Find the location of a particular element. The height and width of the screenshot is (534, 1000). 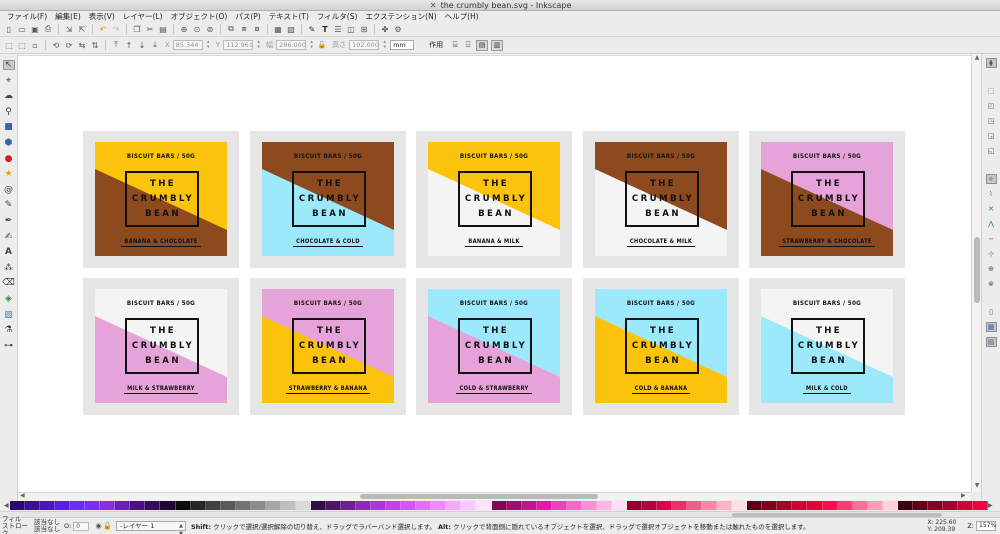

snap-bbox-corner-icon: ◳ is located at coordinates (991, 121).